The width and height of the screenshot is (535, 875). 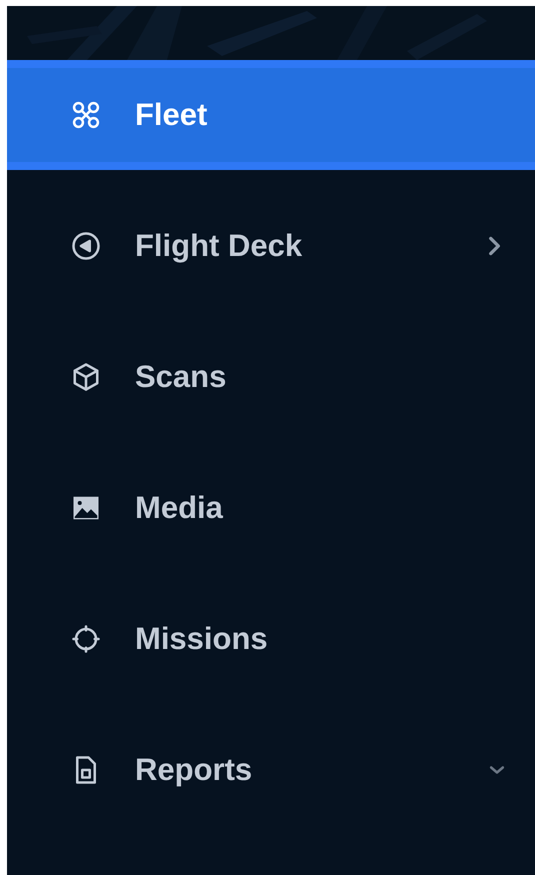 I want to click on nav-item: Fleet, so click(x=271, y=115).